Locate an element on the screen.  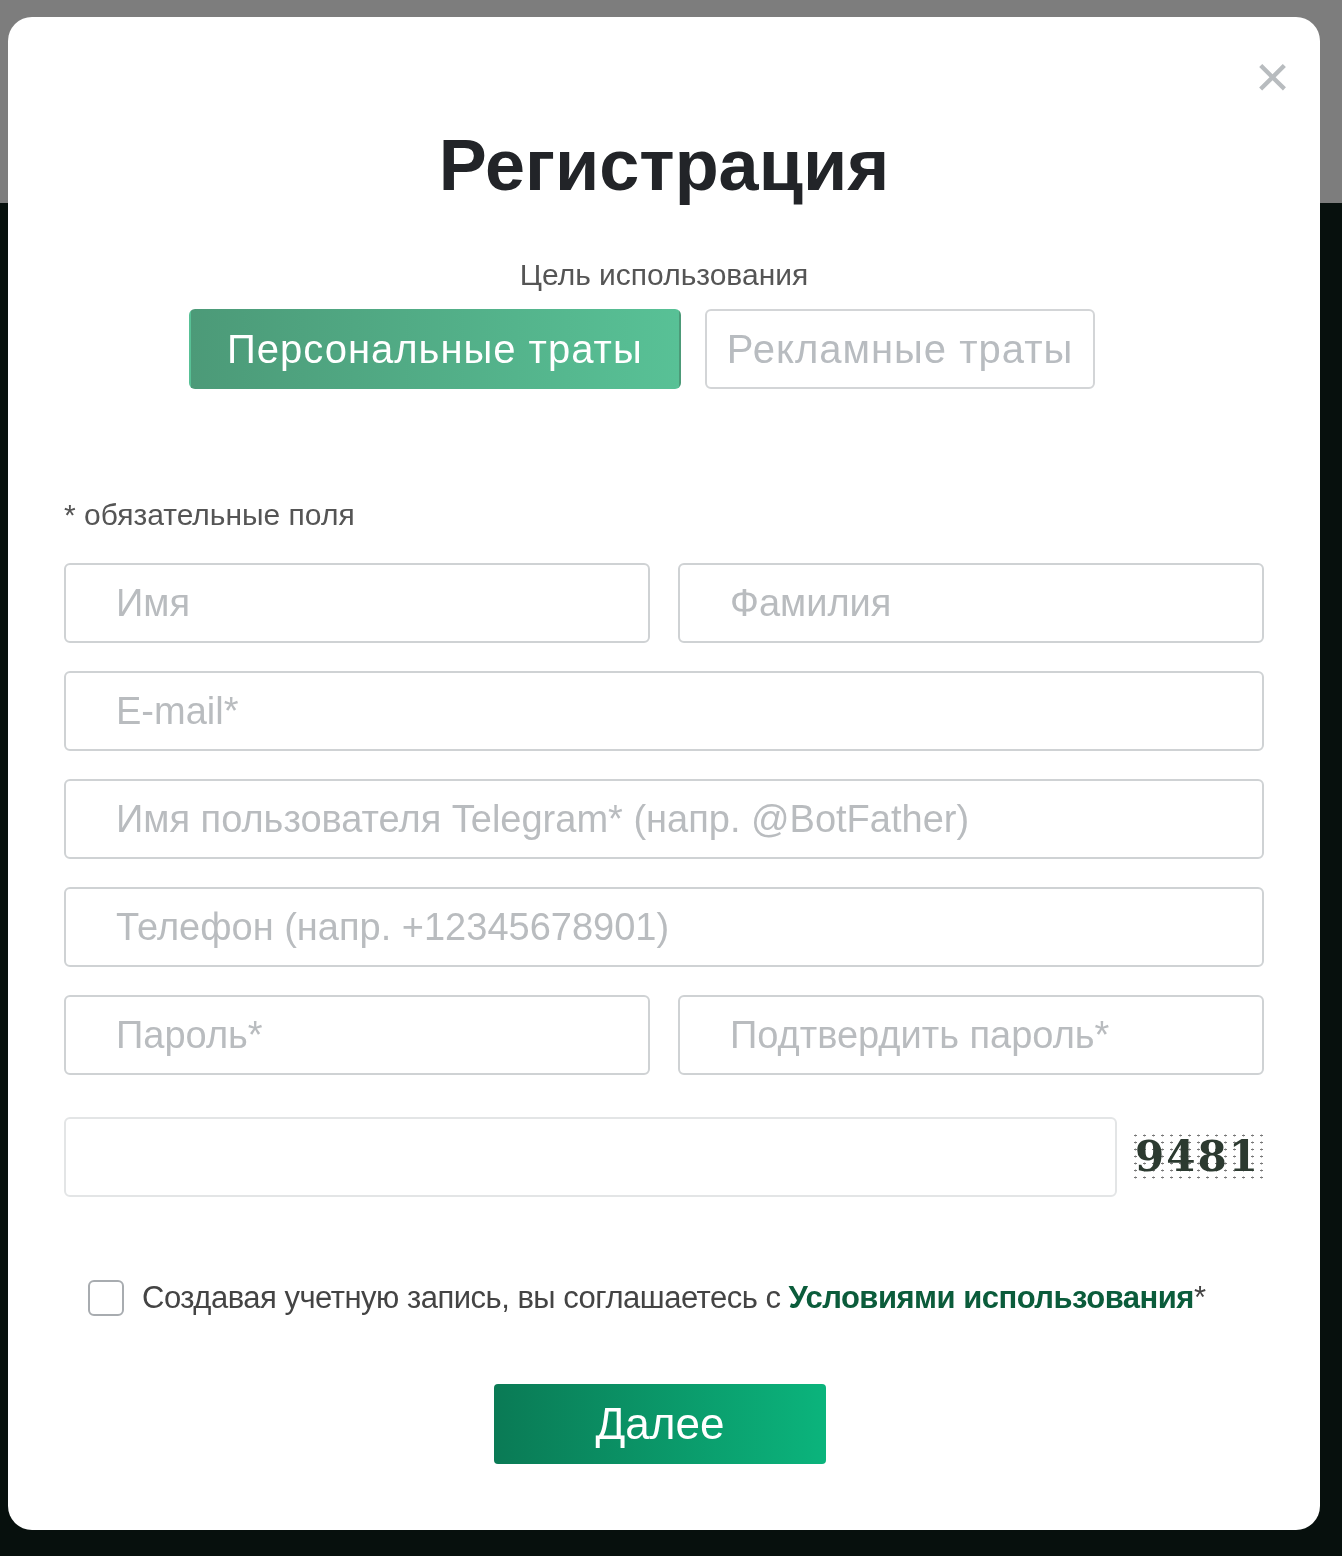
agree-checkbox is located at coordinates (106, 1298).